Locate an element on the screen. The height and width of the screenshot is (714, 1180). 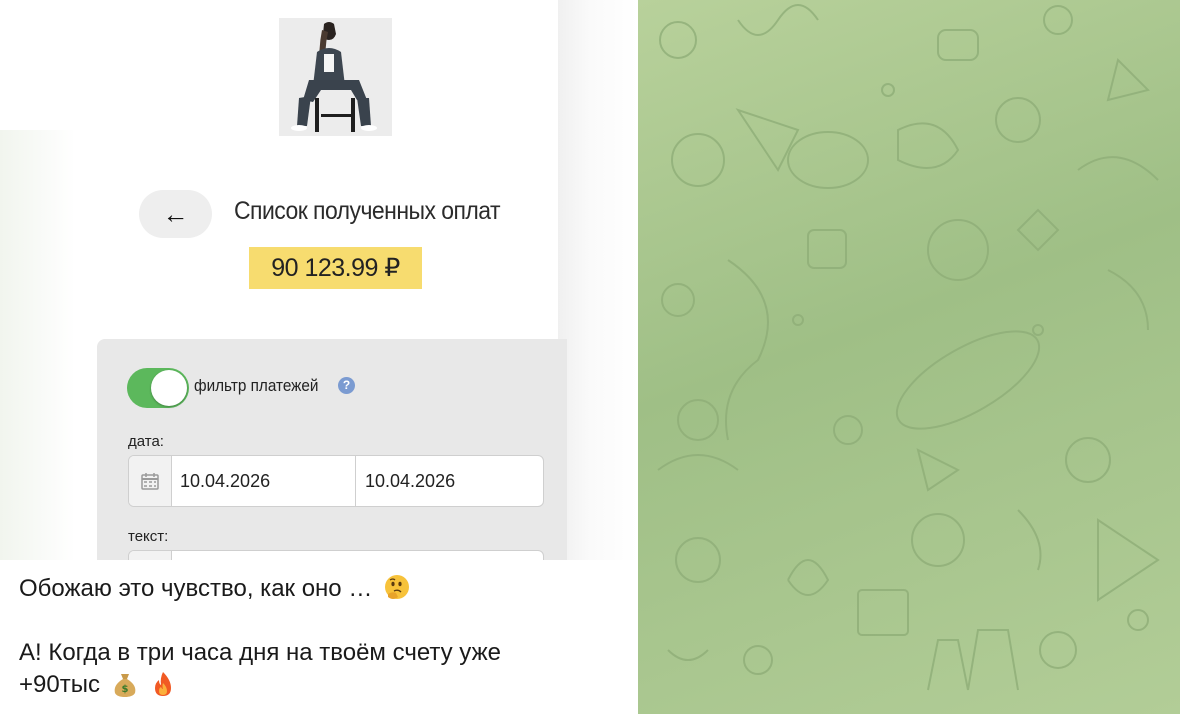
text-addon is located at coordinates (150, 555).